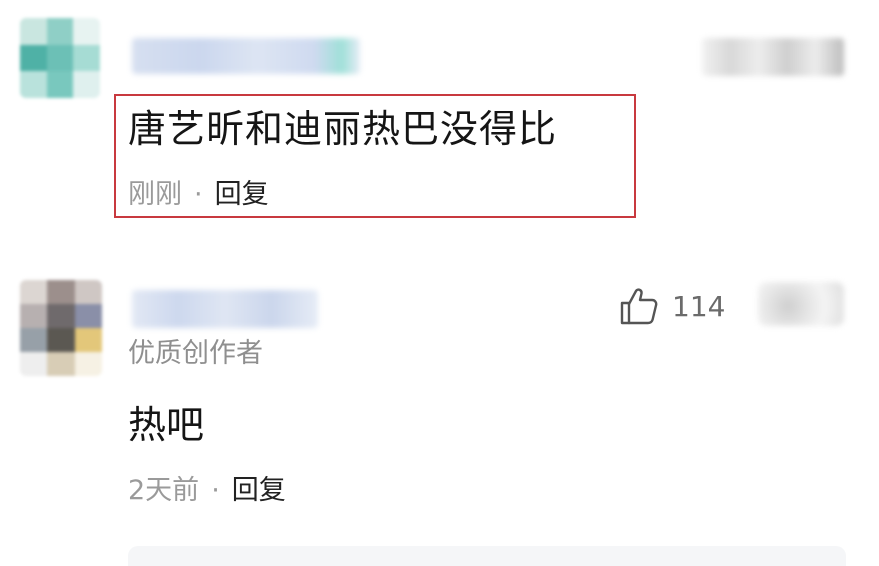 The height and width of the screenshot is (566, 879). Describe the element at coordinates (639, 306) in the screenshot. I see `thumbs-up-icon` at that location.